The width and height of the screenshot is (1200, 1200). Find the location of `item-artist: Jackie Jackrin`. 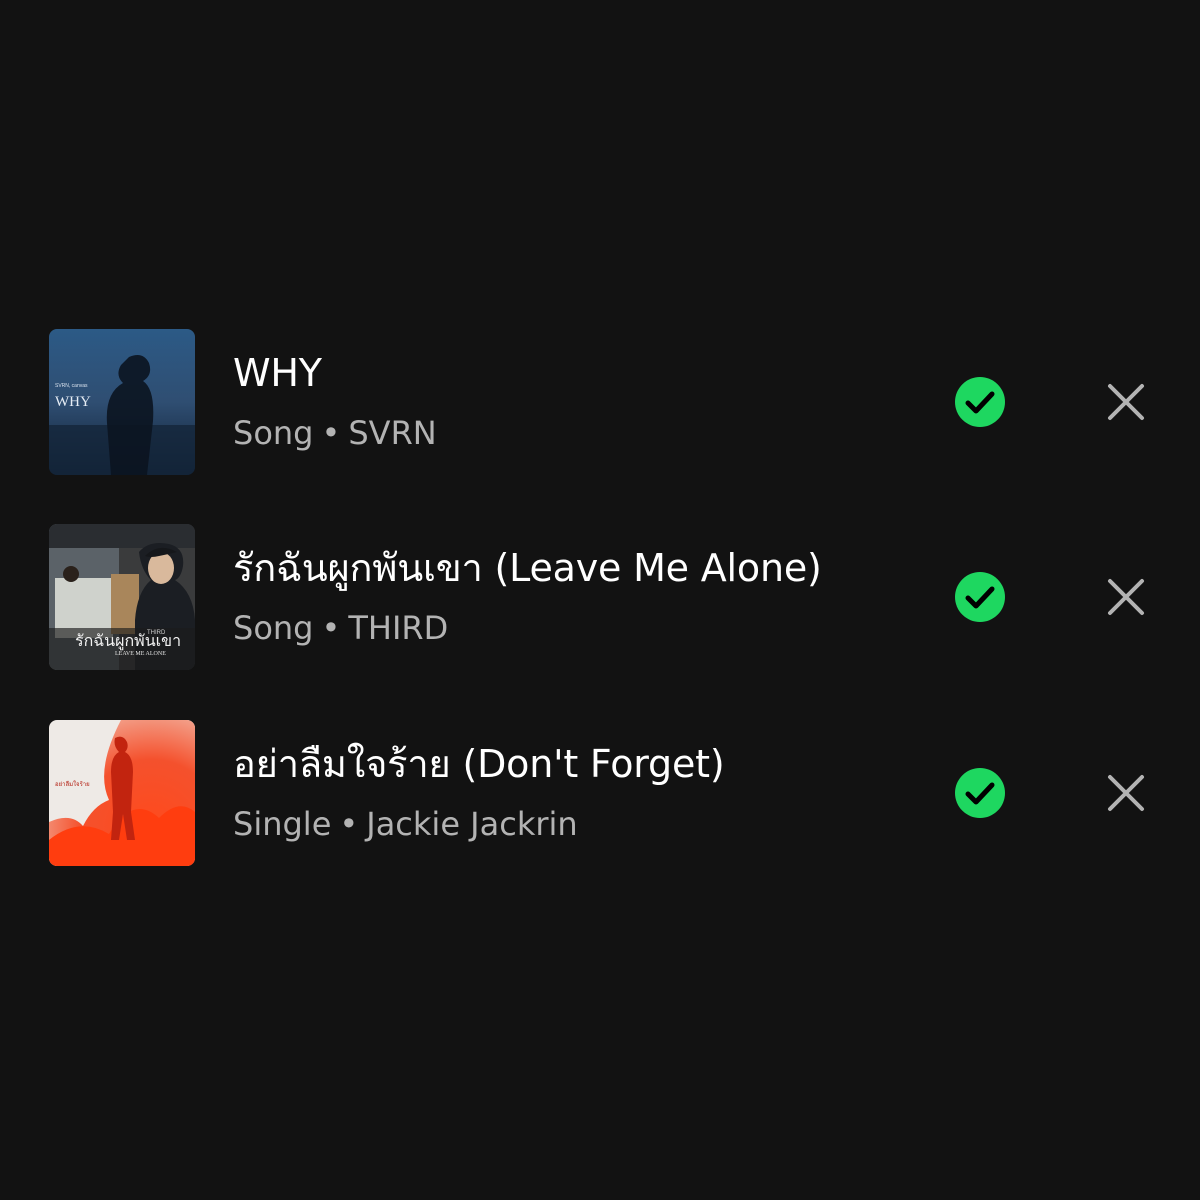

item-artist: Jackie Jackrin is located at coordinates (472, 824).